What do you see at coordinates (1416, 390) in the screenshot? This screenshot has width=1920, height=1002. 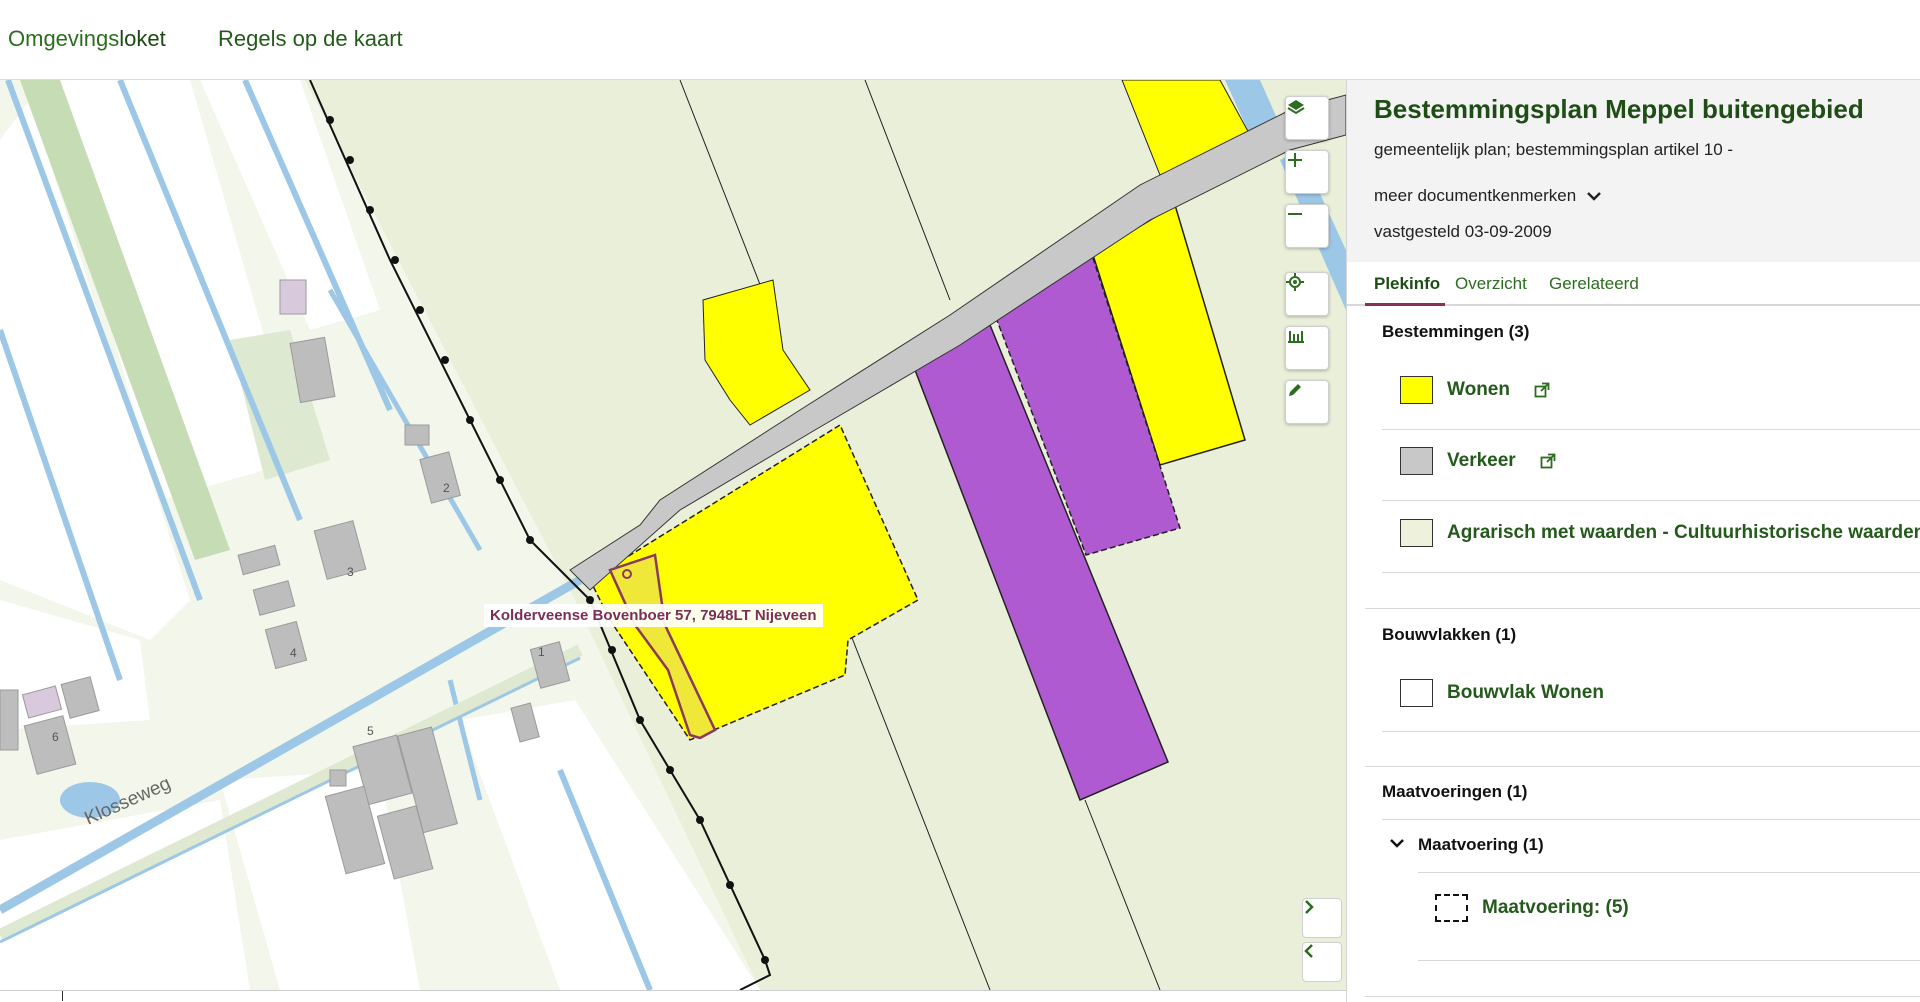 I see `legend-swatch-wonen` at bounding box center [1416, 390].